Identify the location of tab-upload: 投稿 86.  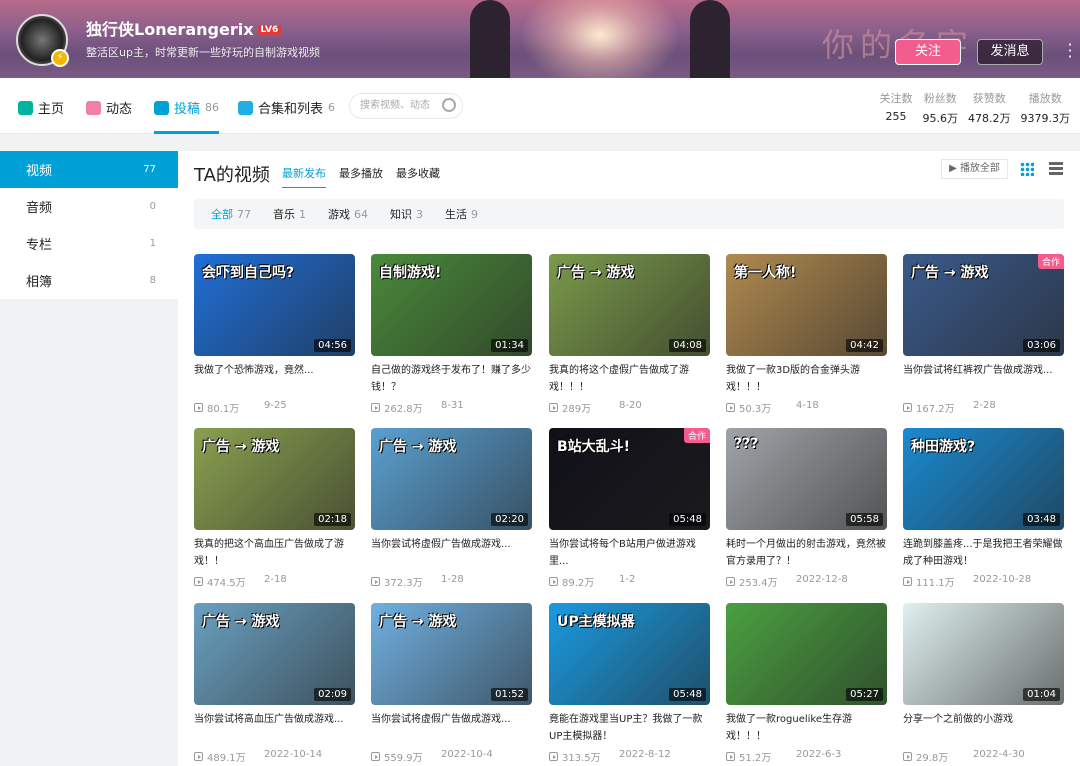
(187, 116).